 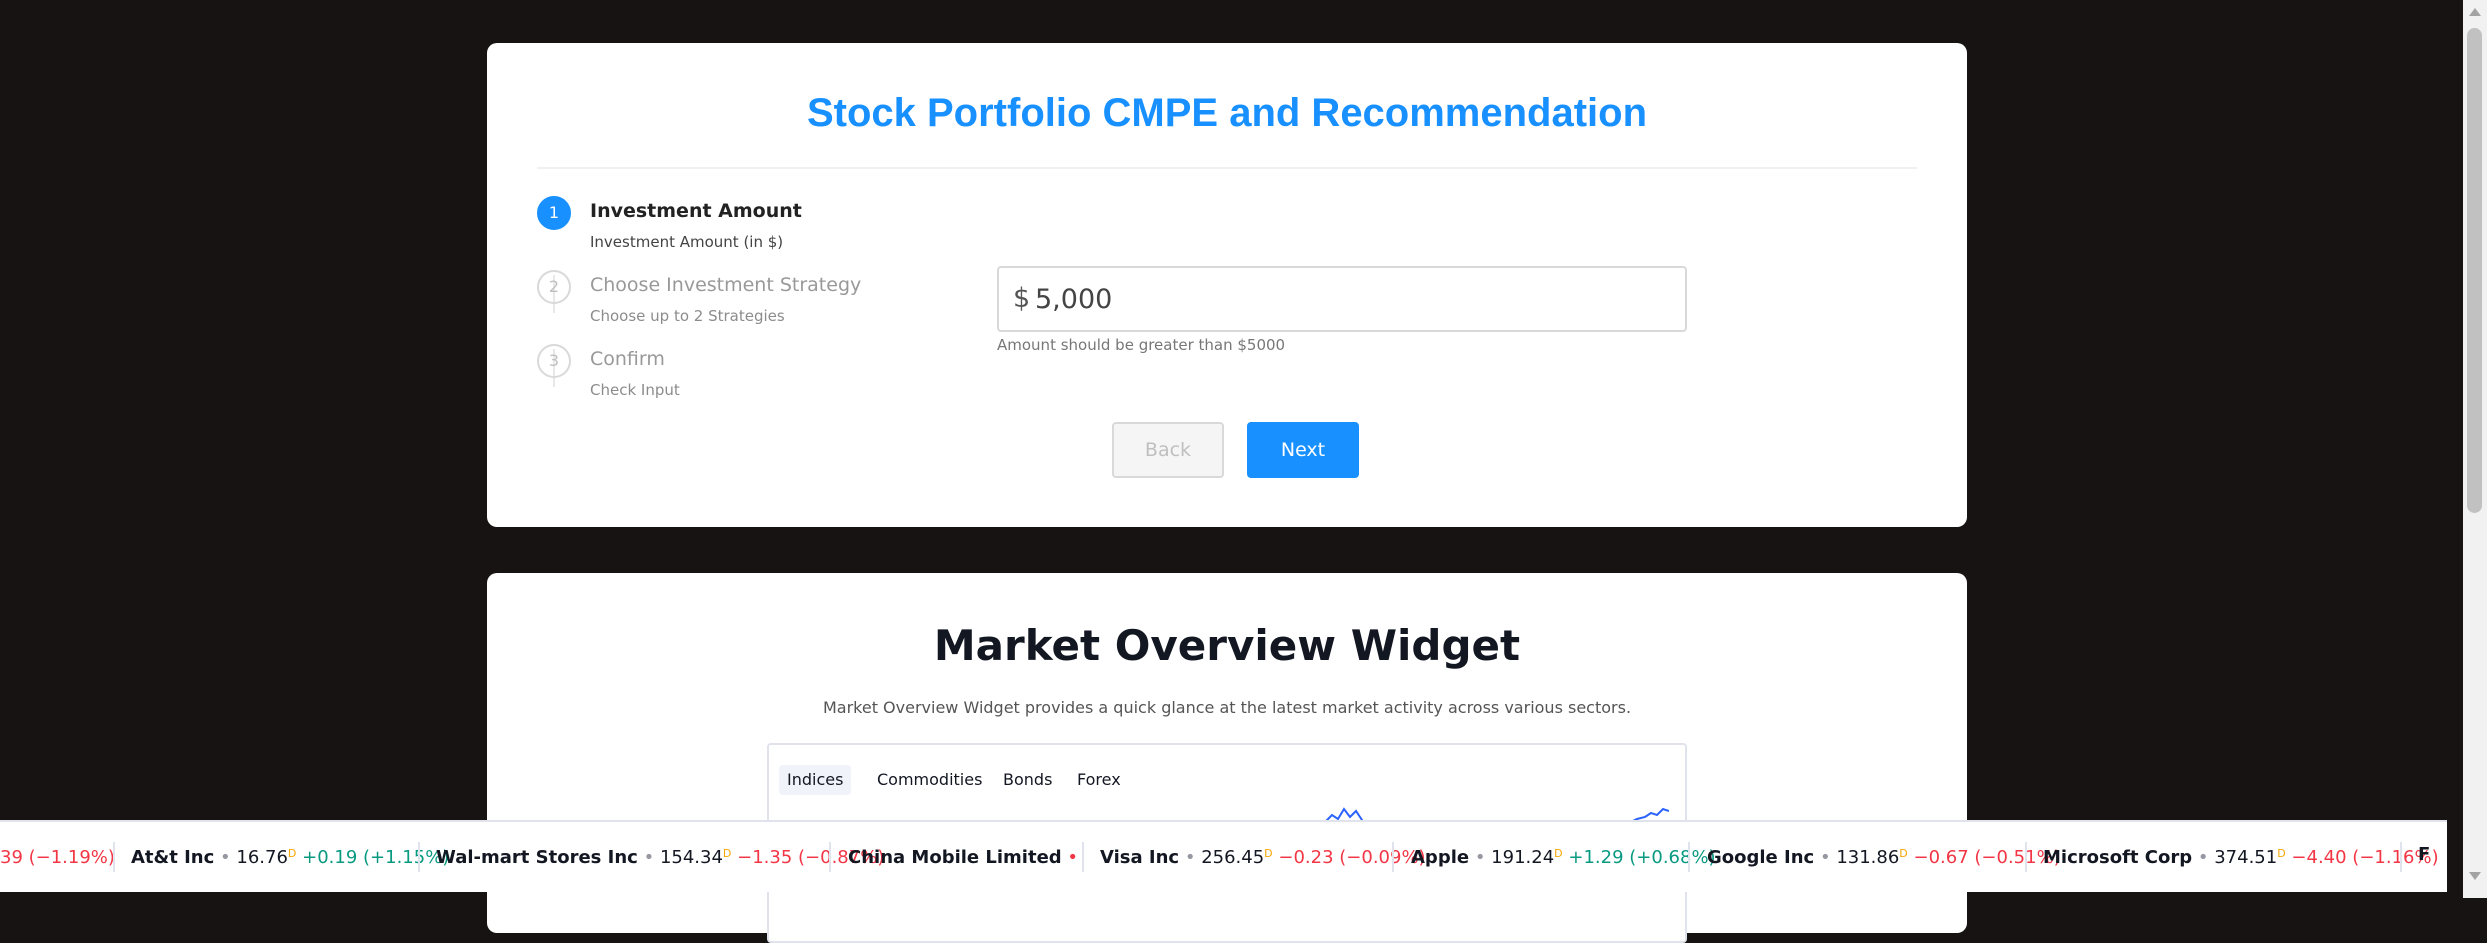 What do you see at coordinates (1227, 168) in the screenshot?
I see `title-divider` at bounding box center [1227, 168].